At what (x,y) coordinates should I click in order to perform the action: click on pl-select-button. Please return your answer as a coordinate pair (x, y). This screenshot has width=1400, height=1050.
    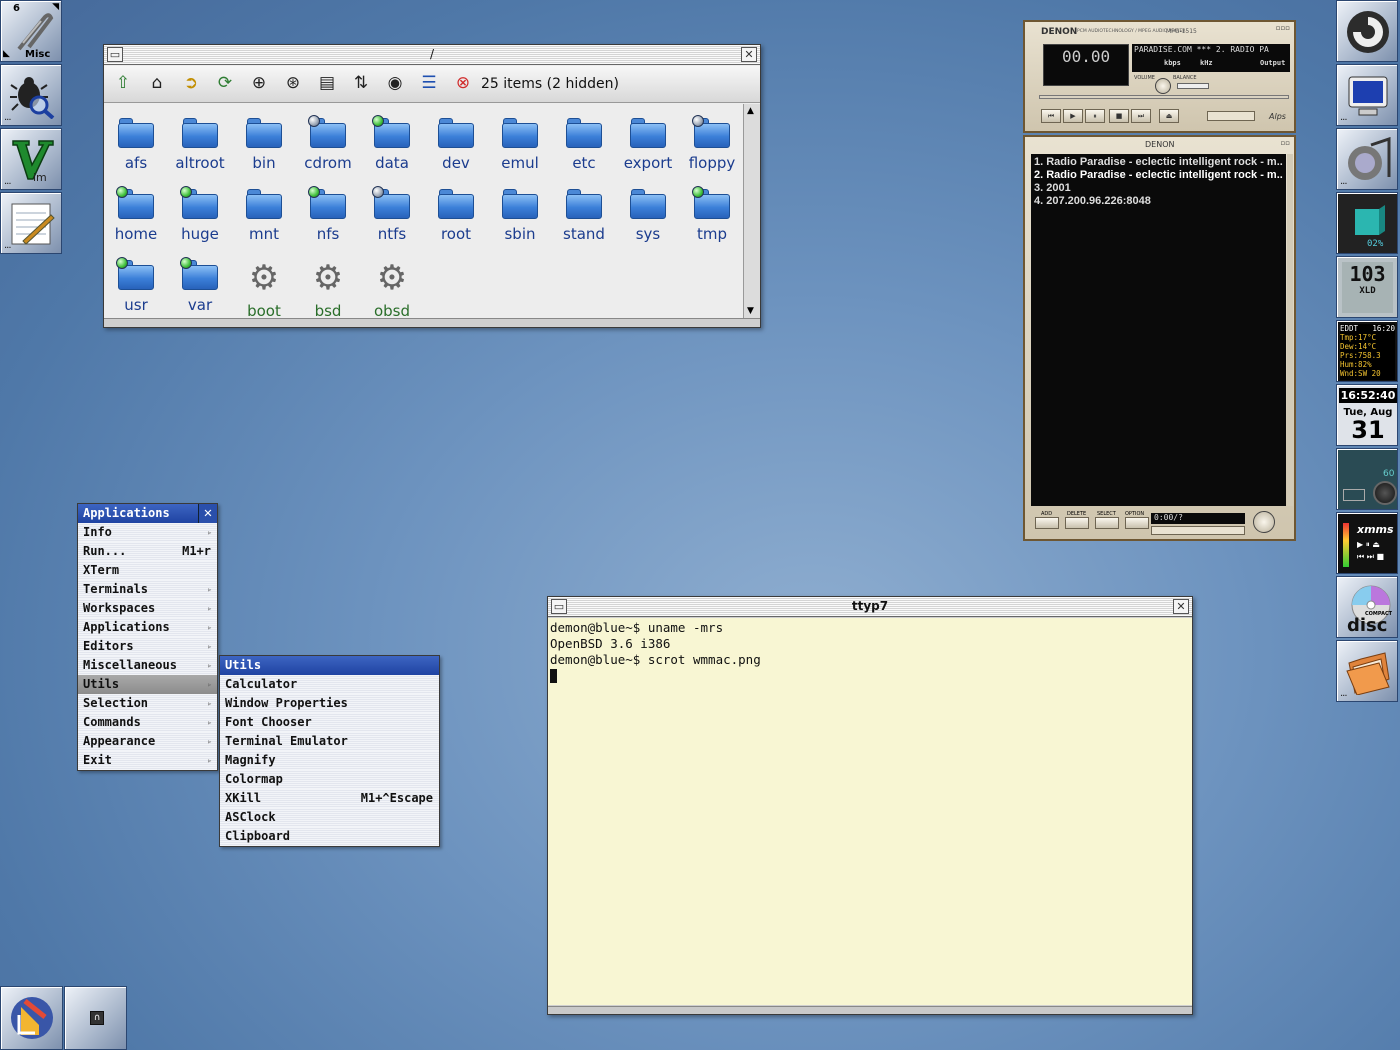
    Looking at the image, I should click on (1107, 523).